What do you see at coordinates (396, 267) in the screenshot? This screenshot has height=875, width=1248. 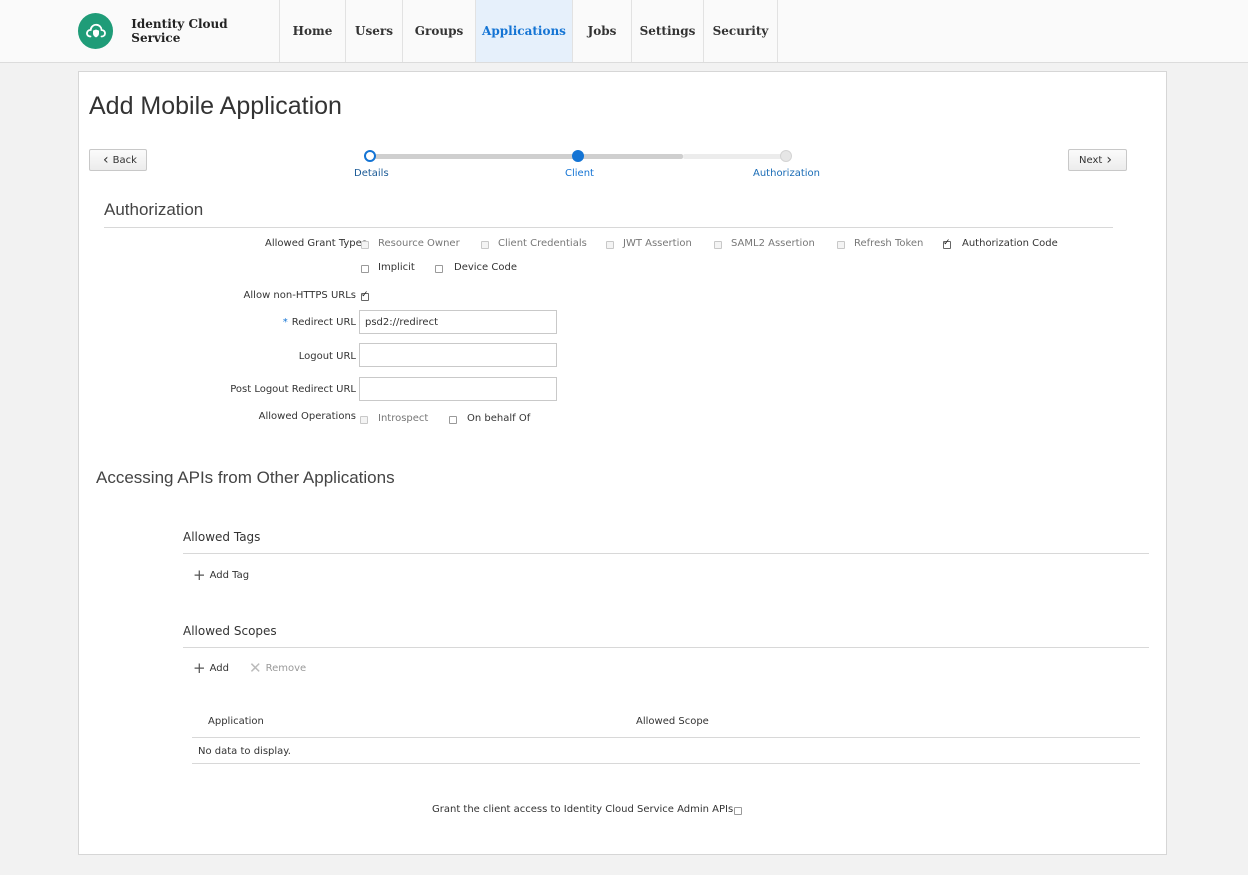 I see `grant-implicit-label: Implicit` at bounding box center [396, 267].